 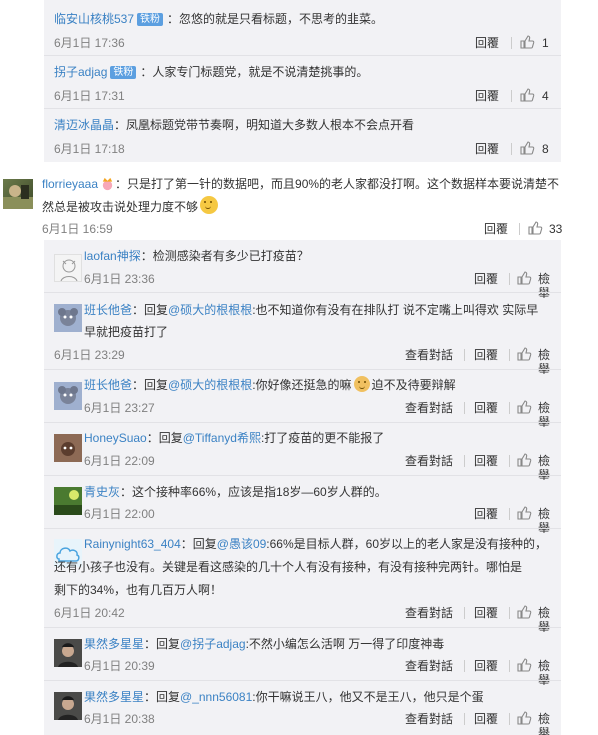 I want to click on comment-body: ：只是打了第一针的数据吧，而且90%的老人家都没打啊。这个数据样本要说清楚不, so click(x=337, y=184).